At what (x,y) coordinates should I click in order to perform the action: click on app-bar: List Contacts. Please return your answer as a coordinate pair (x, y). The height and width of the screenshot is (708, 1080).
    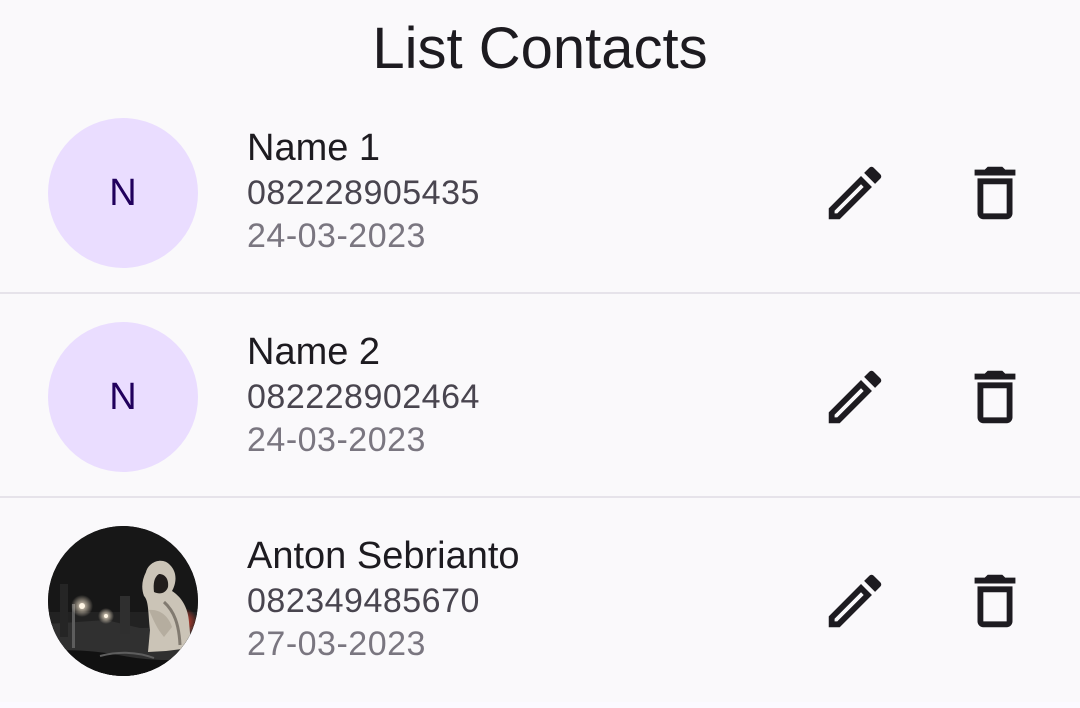
    Looking at the image, I should click on (540, 49).